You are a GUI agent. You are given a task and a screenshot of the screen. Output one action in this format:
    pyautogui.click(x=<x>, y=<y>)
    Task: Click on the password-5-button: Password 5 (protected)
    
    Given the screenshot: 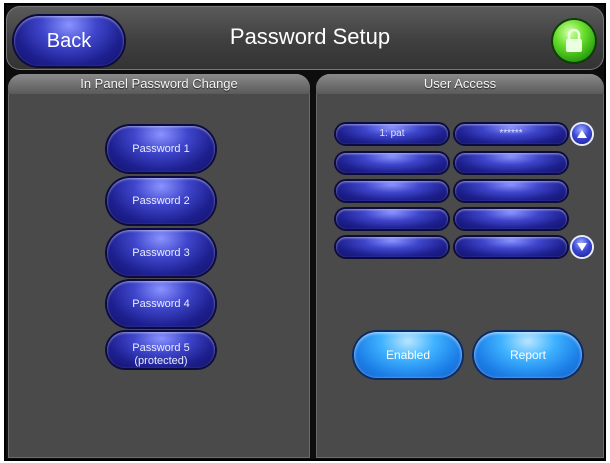 What is the action you would take?
    pyautogui.click(x=161, y=350)
    